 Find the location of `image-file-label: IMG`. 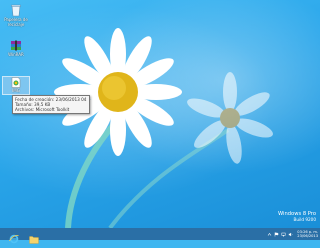

image-file-label: IMG is located at coordinates (16, 90).